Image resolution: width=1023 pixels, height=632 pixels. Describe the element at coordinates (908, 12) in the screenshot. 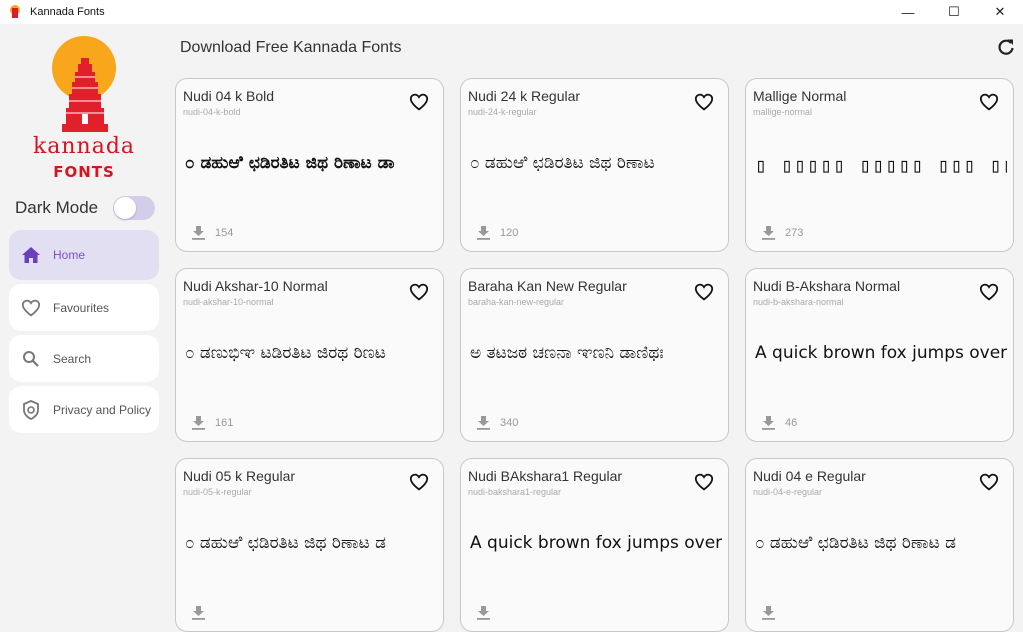

I see `minimize-button: —` at that location.